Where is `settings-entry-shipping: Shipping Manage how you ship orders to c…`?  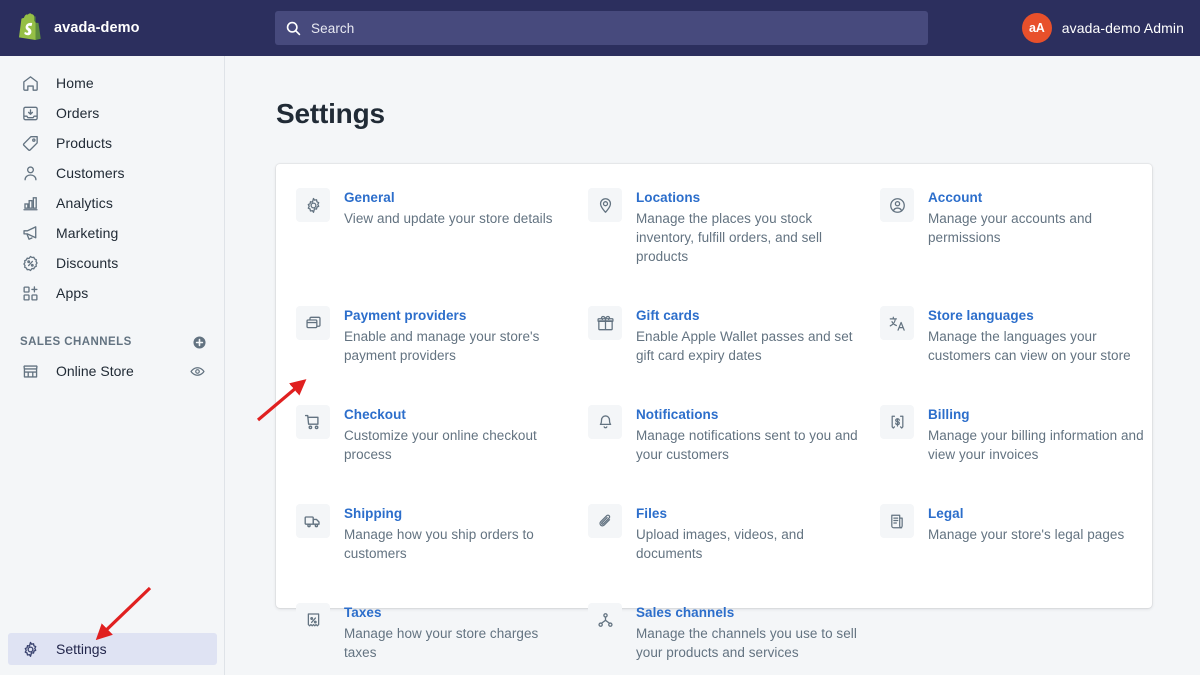
settings-entry-shipping: Shipping Manage how you ship orders to c… is located at coordinates (442, 543).